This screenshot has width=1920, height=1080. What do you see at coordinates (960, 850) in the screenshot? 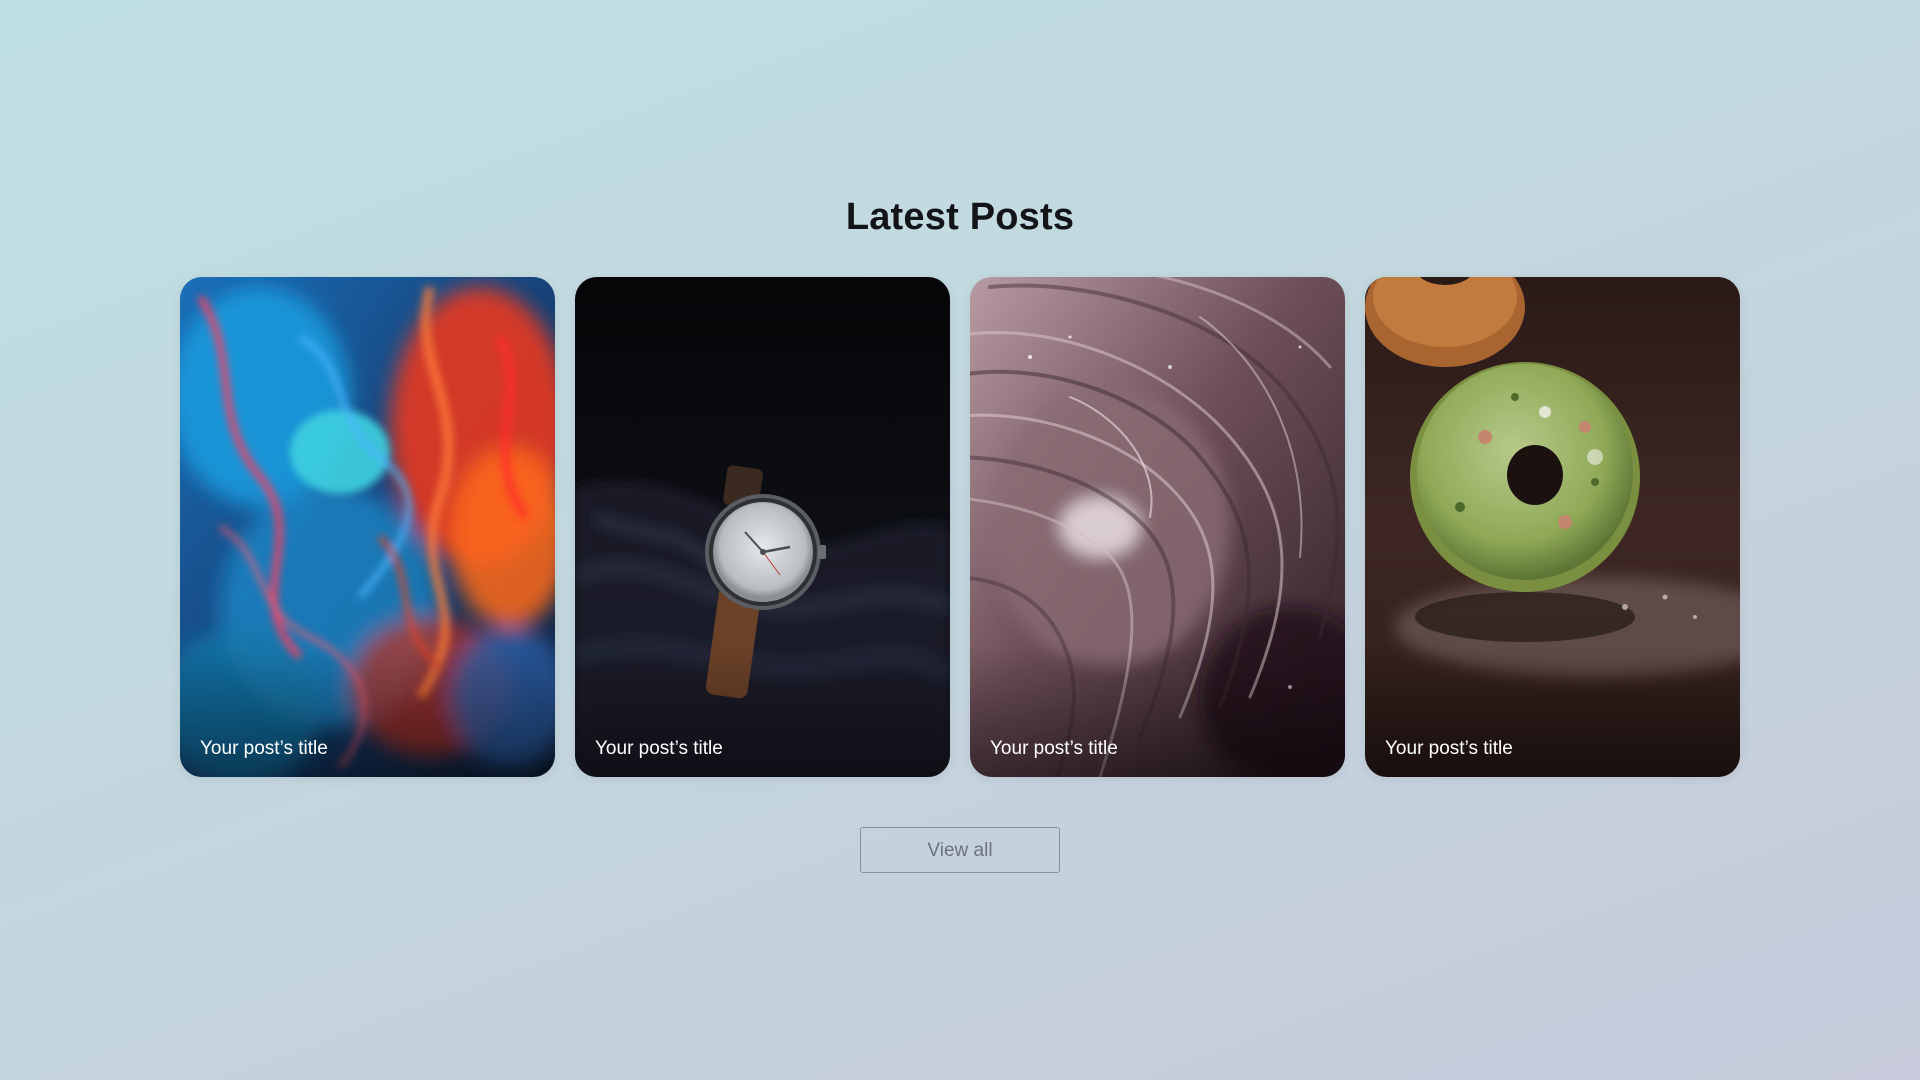
I see `view-all-button: View all` at bounding box center [960, 850].